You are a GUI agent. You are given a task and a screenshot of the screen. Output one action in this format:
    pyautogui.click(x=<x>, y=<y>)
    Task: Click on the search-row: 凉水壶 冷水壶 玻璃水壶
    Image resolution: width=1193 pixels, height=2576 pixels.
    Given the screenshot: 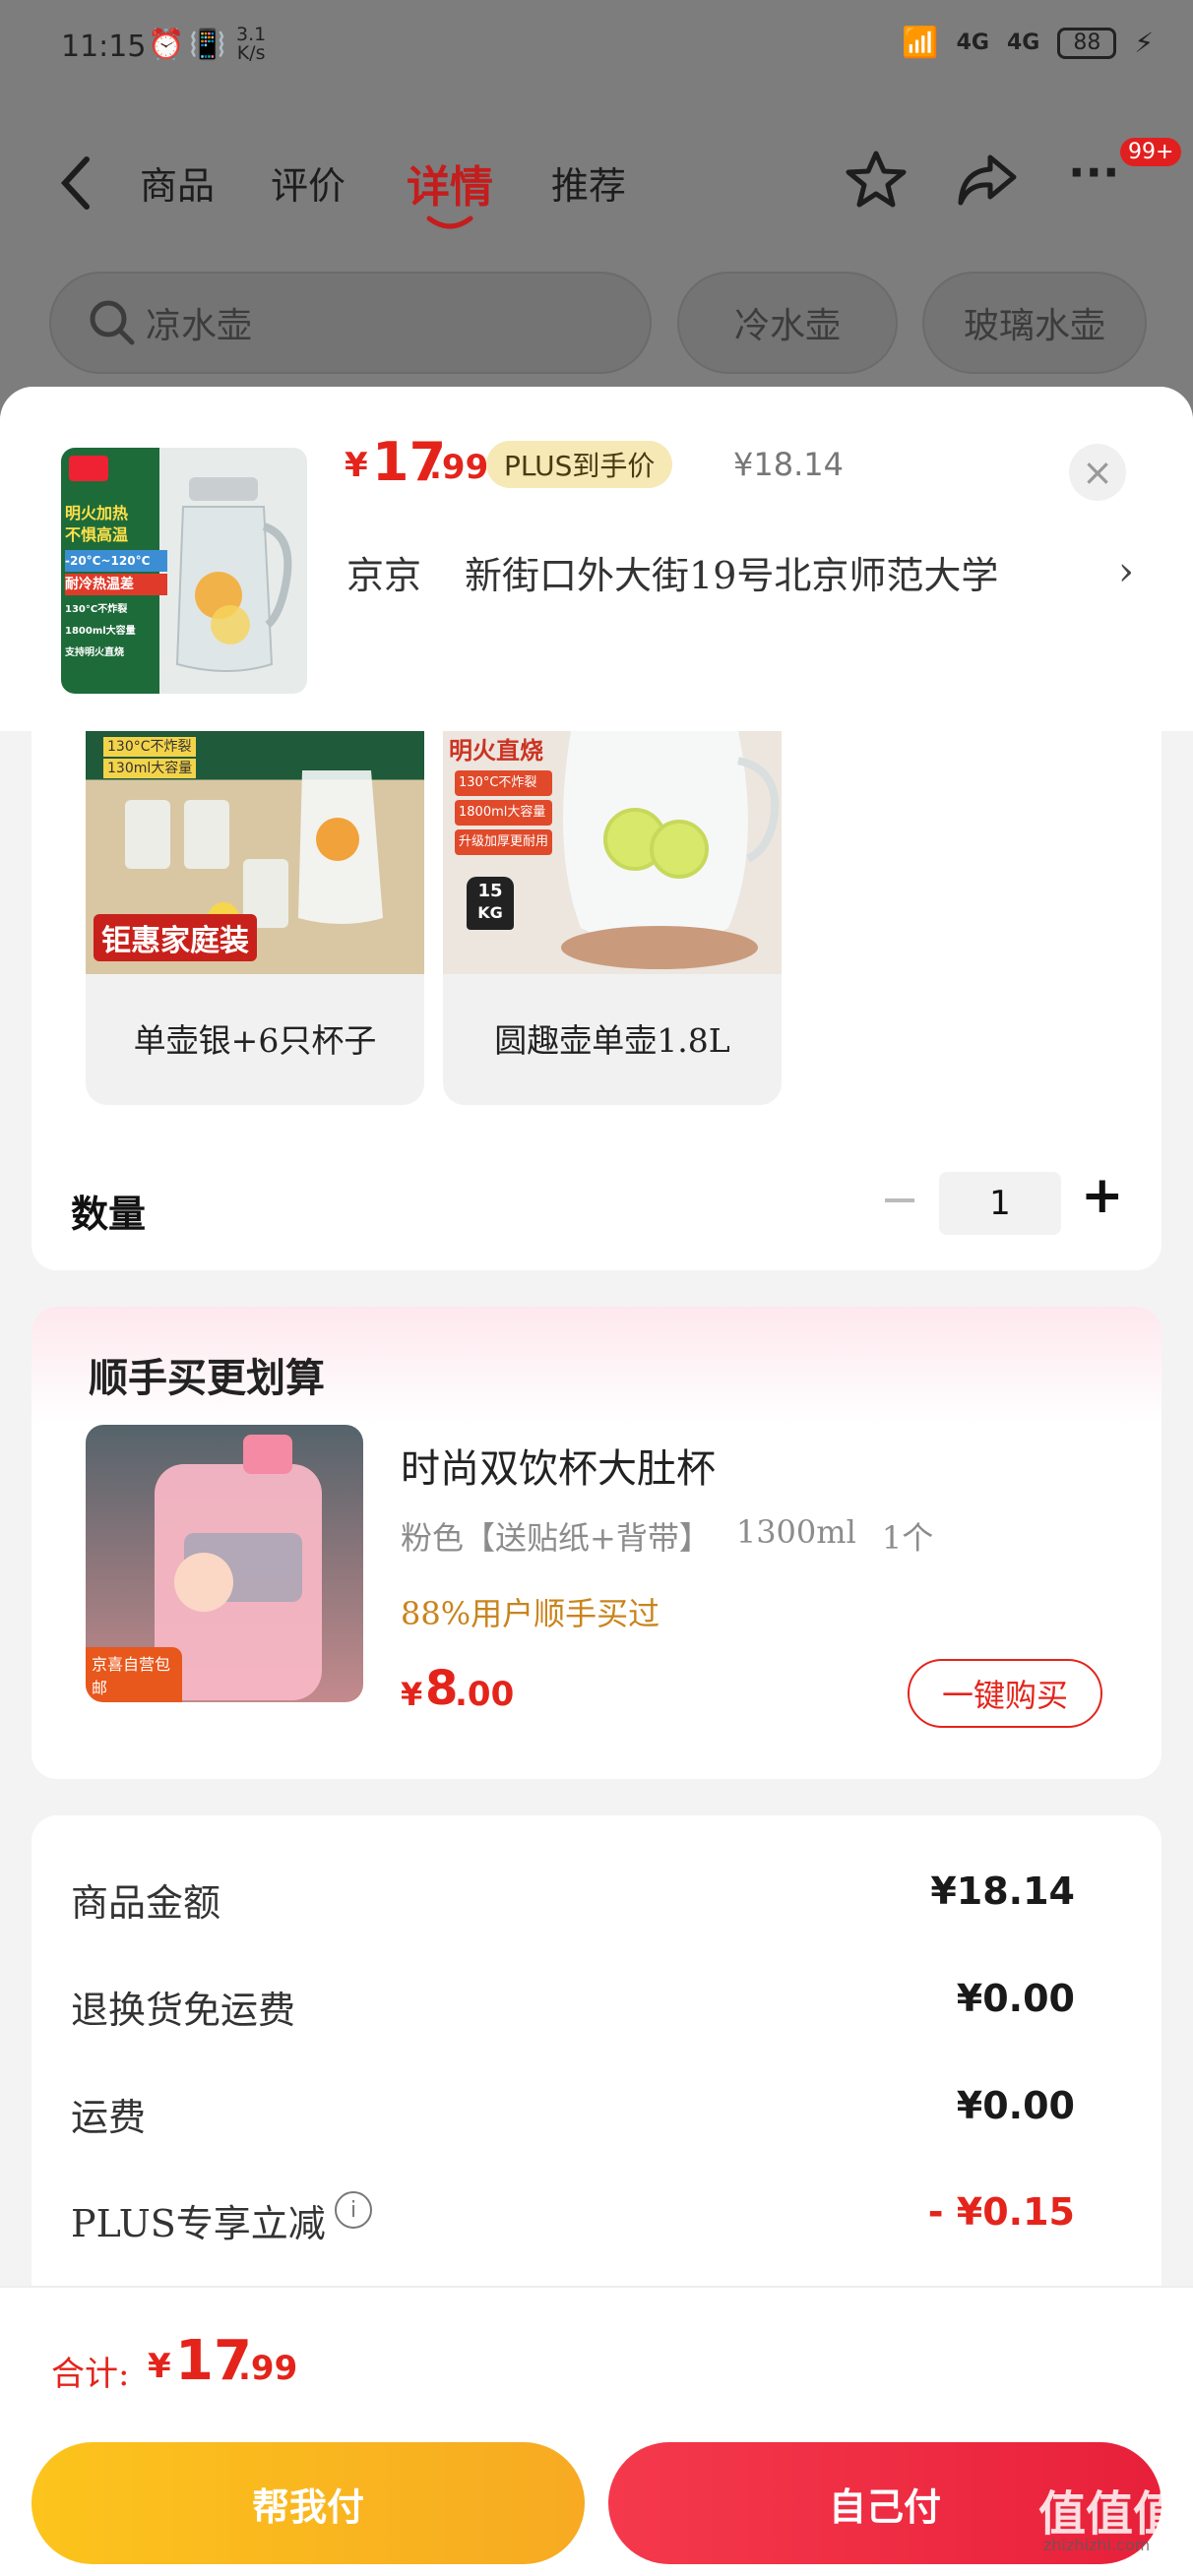 What is the action you would take?
    pyautogui.click(x=596, y=325)
    